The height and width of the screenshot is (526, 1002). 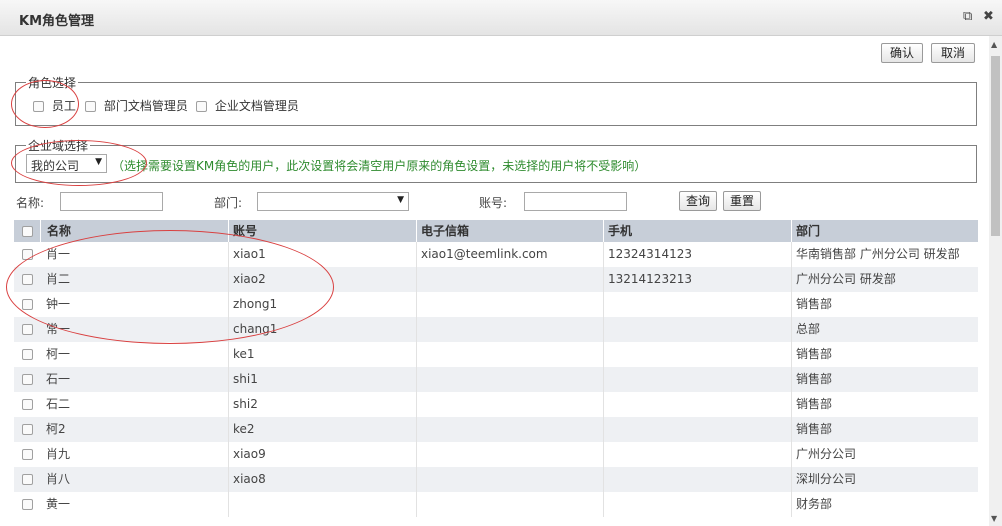 I want to click on cell-dept: 财务部, so click(x=884, y=504).